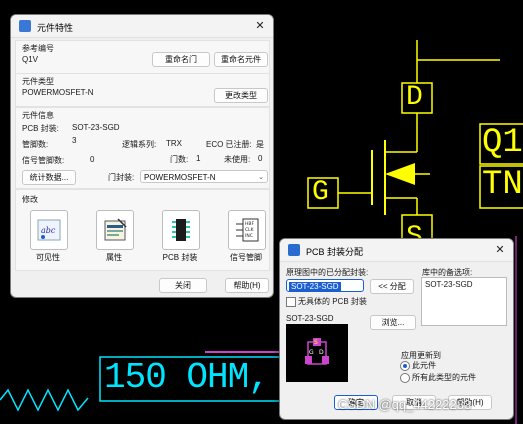  What do you see at coordinates (198, 158) in the screenshot?
I see `gates-value: 1` at bounding box center [198, 158].